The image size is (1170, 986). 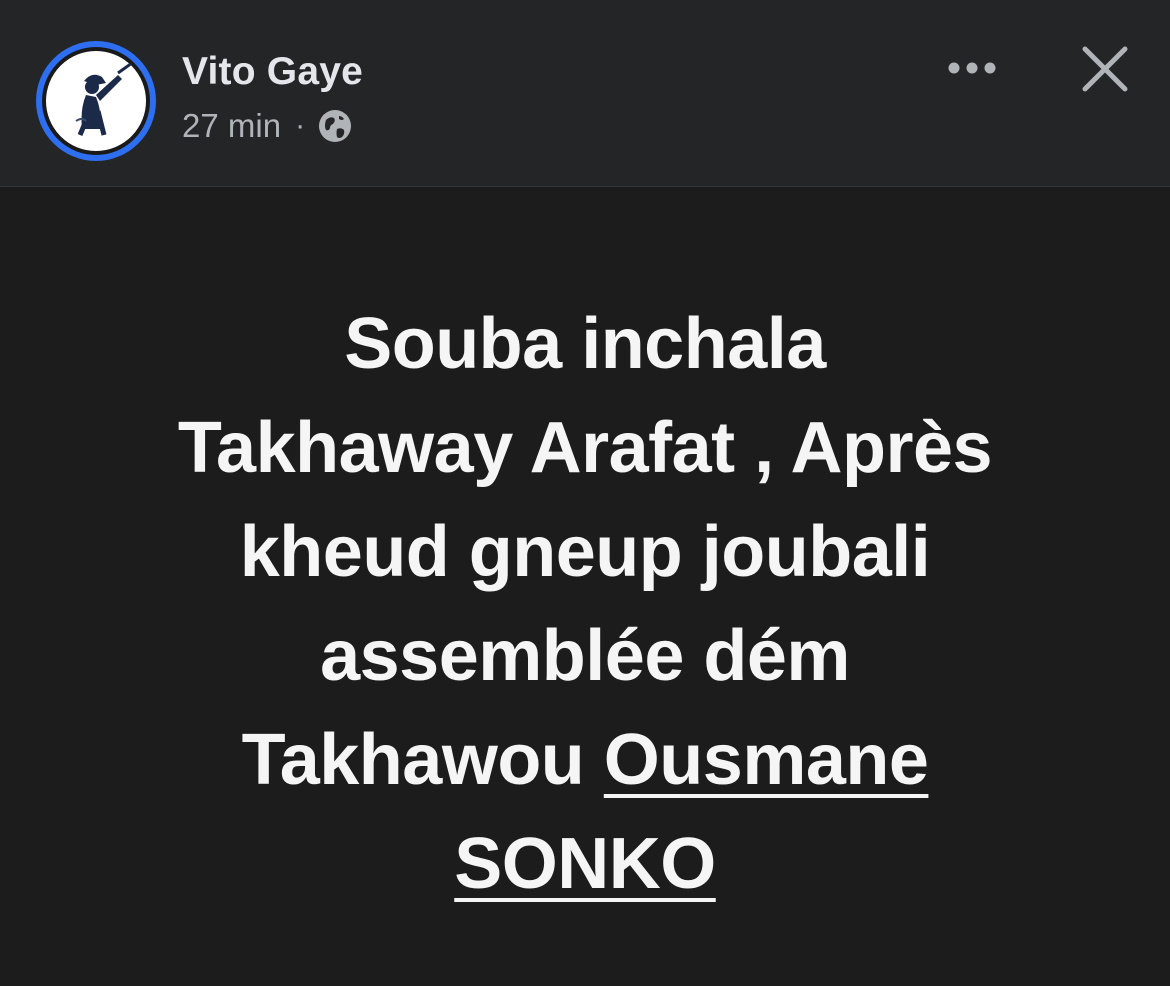 What do you see at coordinates (585, 344) in the screenshot?
I see `post-line-1: Souba inchala` at bounding box center [585, 344].